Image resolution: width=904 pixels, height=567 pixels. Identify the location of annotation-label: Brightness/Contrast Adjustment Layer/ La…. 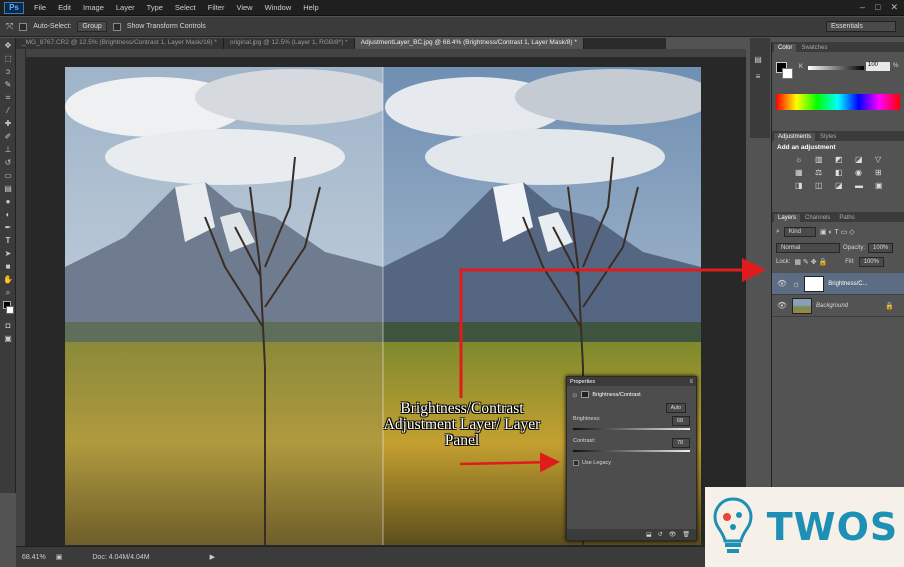
(462, 424).